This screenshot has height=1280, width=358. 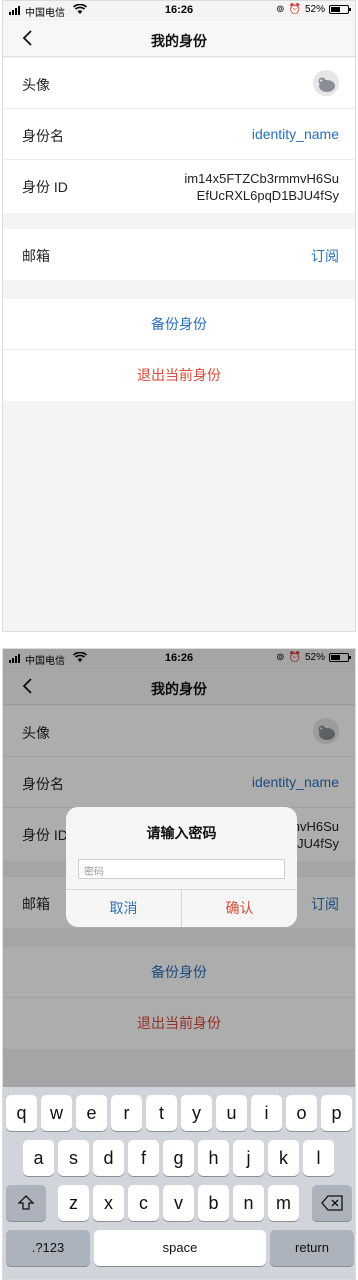 I want to click on avatar-icon, so click(x=326, y=83).